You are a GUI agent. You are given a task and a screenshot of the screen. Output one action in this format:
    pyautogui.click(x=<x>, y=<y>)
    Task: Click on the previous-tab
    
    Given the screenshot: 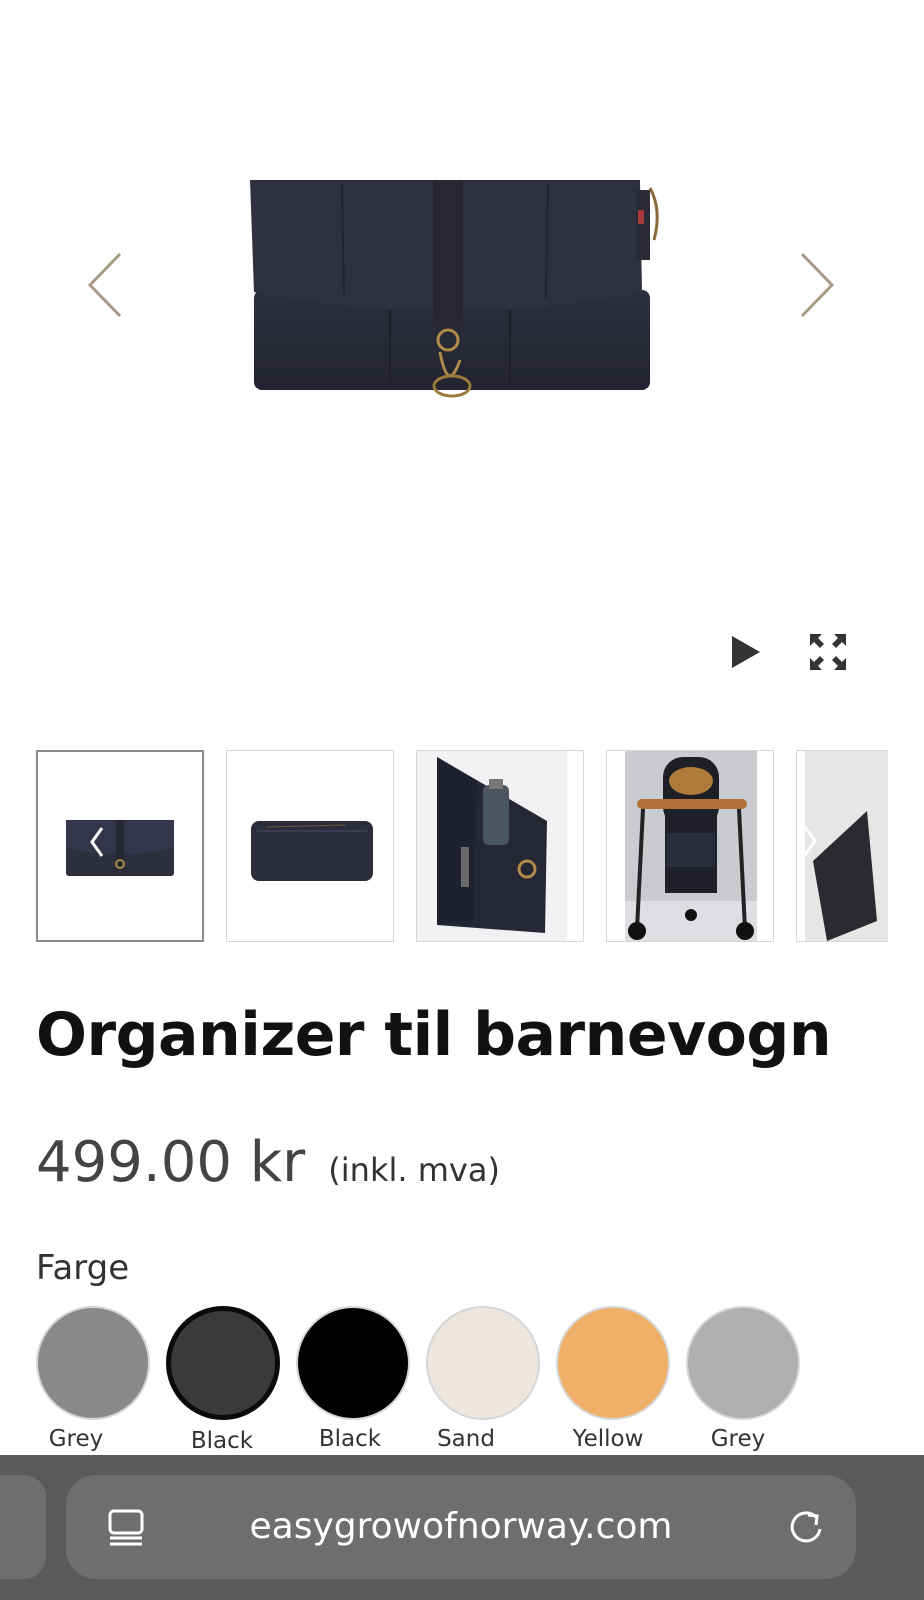 What is the action you would take?
    pyautogui.click(x=23, y=1527)
    